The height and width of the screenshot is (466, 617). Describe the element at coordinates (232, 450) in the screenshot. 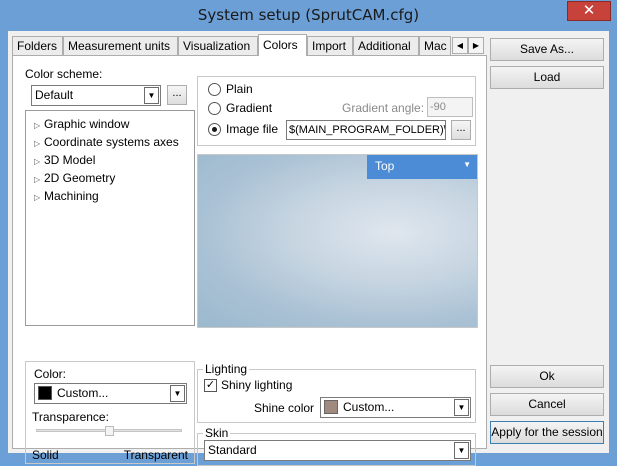

I see `skin-value: Standard` at that location.